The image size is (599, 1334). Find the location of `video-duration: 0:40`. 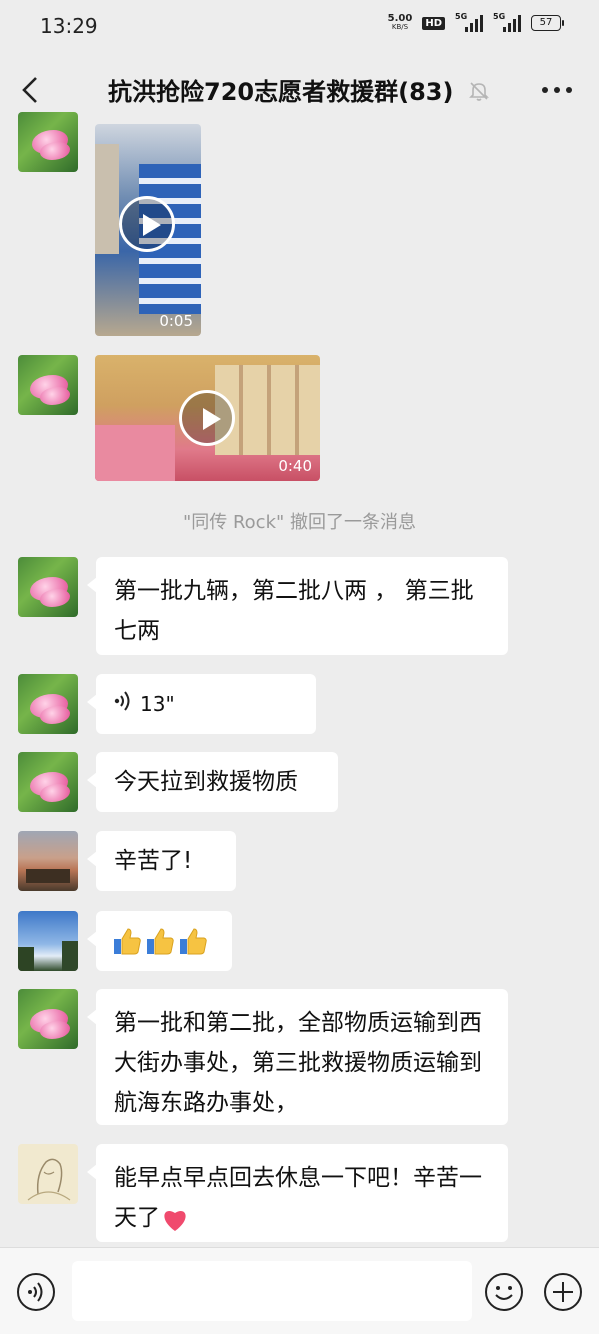

video-duration: 0:40 is located at coordinates (295, 466).